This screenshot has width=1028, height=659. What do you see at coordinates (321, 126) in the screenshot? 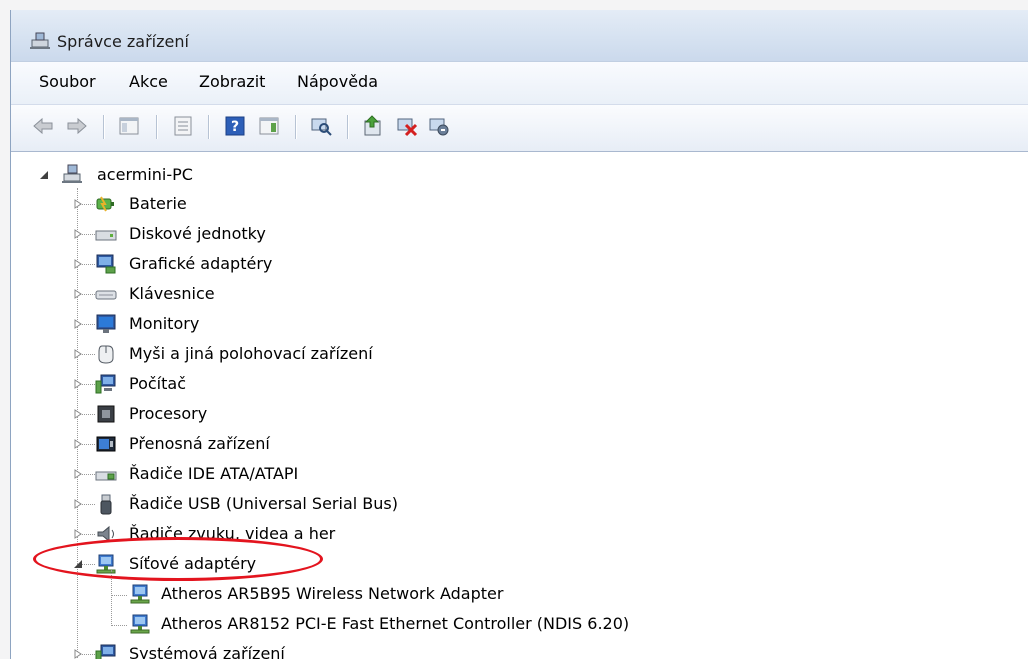
I see `scan-hardware-icon` at bounding box center [321, 126].